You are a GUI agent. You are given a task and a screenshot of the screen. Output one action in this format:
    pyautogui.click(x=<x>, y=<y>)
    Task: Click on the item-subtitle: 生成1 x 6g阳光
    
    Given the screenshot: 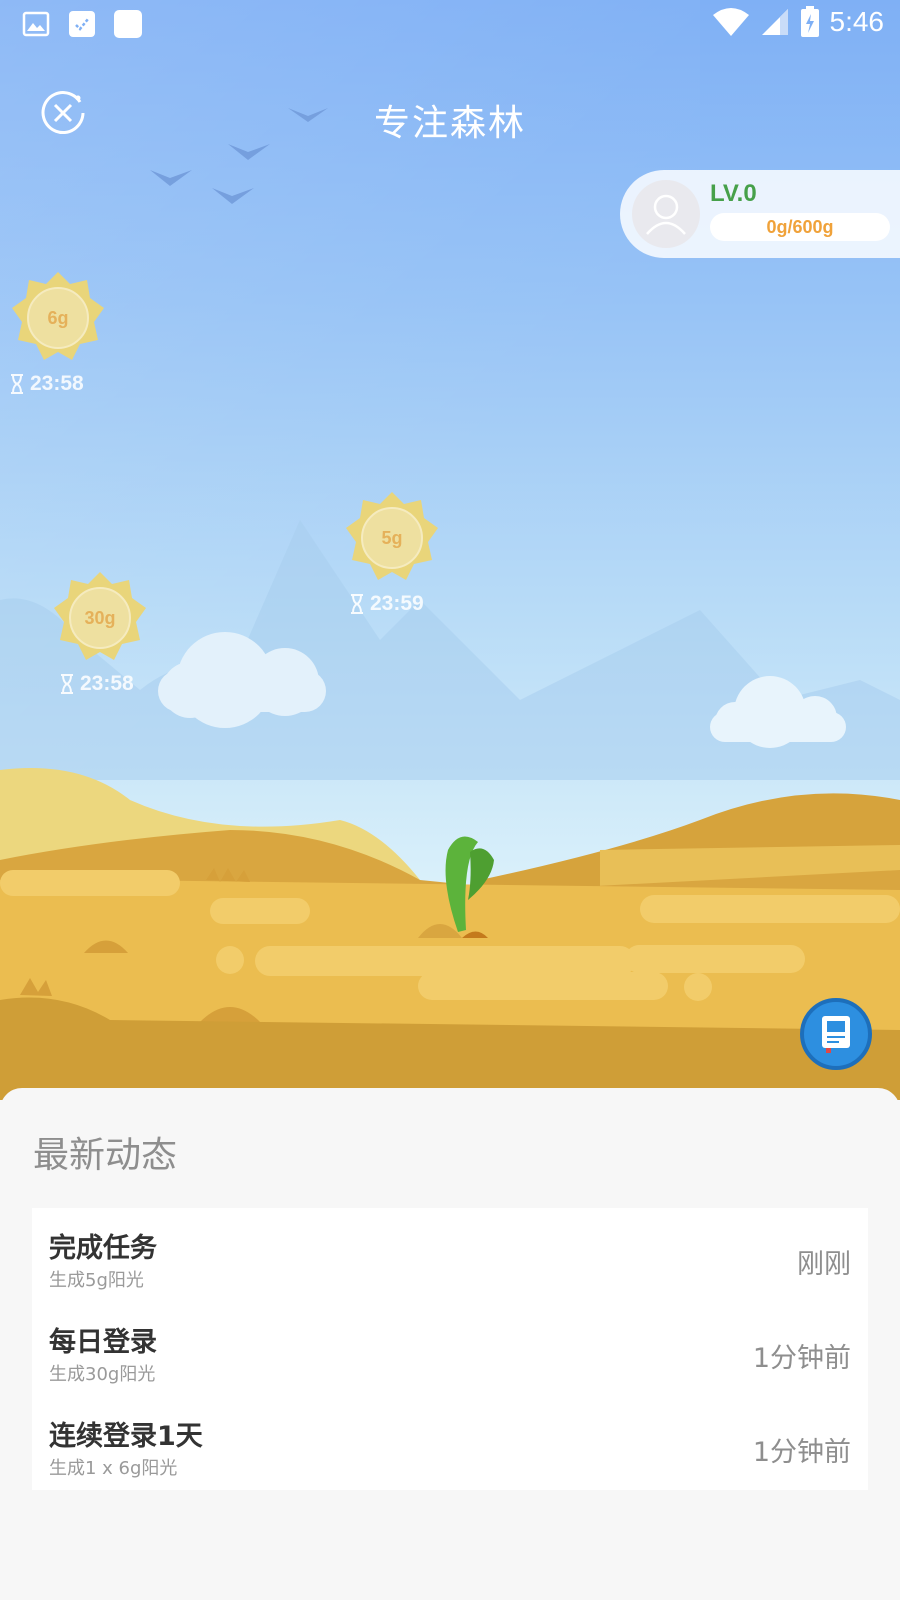 What is the action you would take?
    pyautogui.click(x=113, y=1468)
    